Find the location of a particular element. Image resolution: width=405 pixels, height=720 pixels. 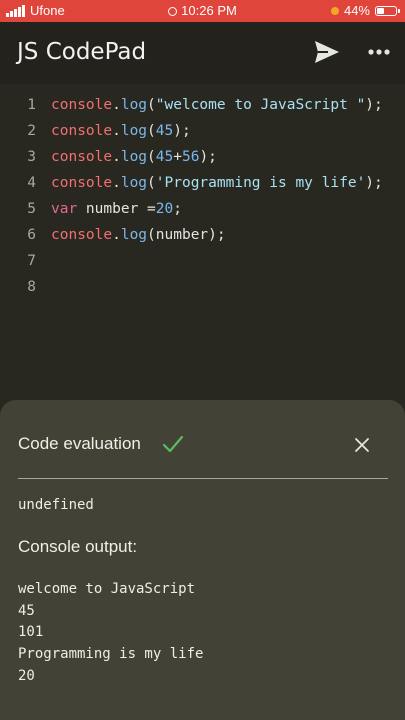

console-line: 45 is located at coordinates (26, 610).